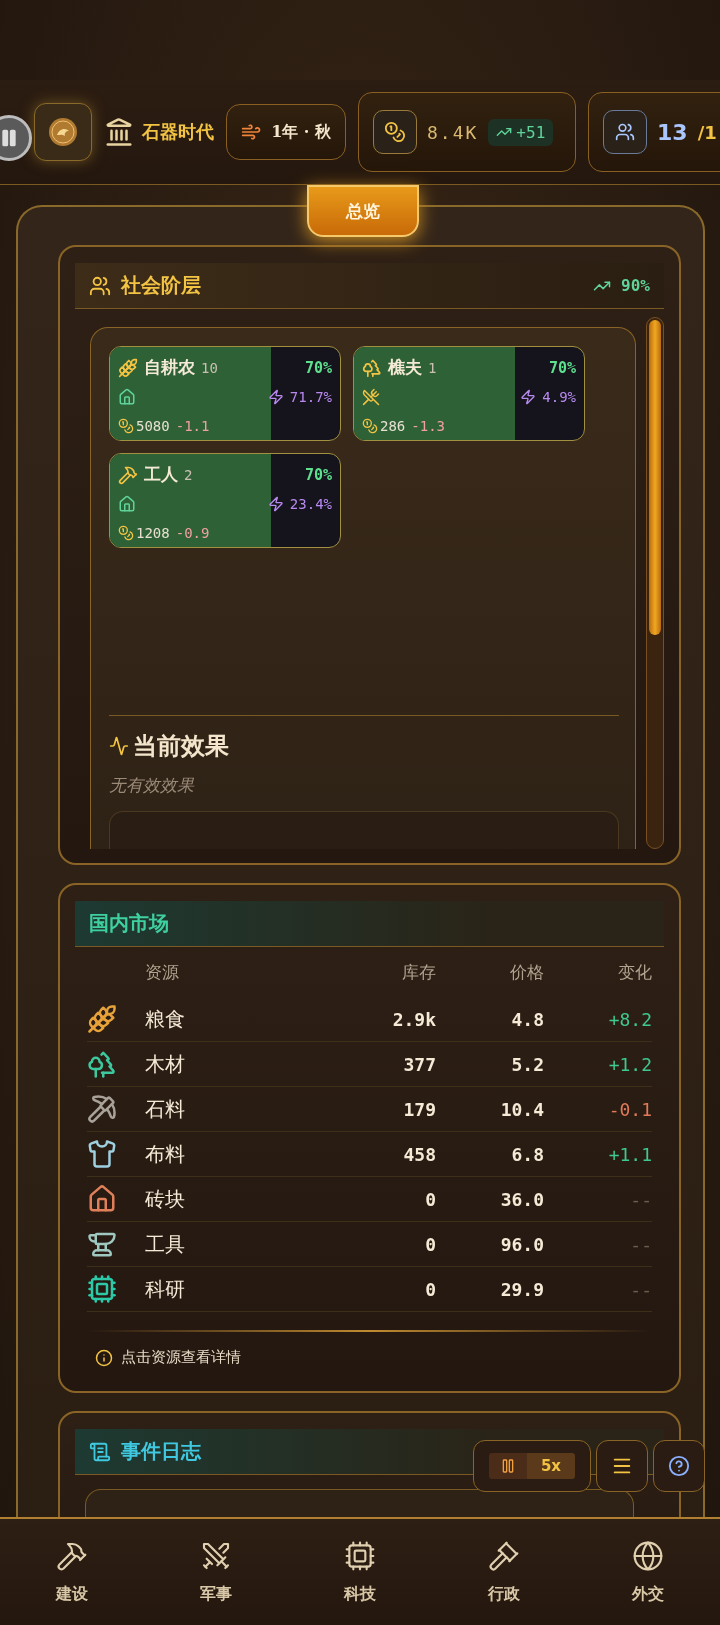 Image resolution: width=720 pixels, height=1625 pixels. Describe the element at coordinates (310, 503) in the screenshot. I see `stratum-influence: 23.4%` at that location.